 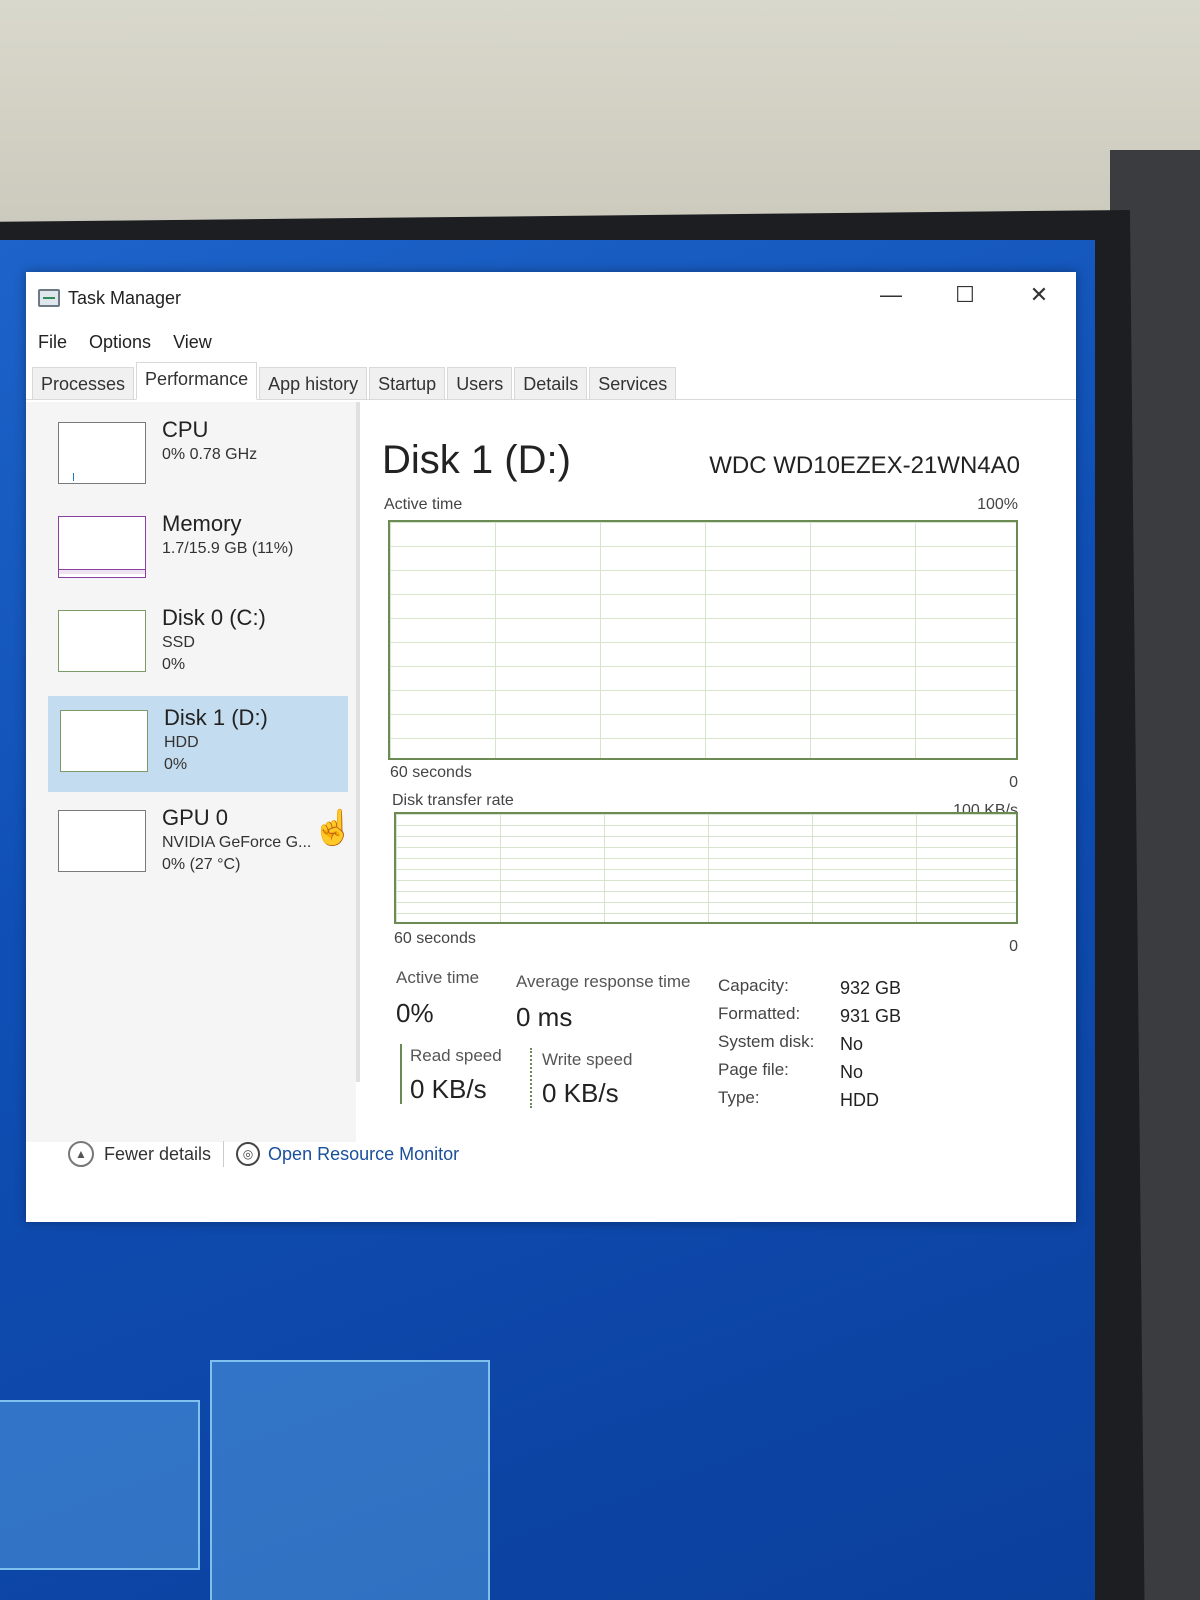 I want to click on footer-bar: ▲ Fewer details ◎ Open Resource Monitor, so click(x=263, y=1154).